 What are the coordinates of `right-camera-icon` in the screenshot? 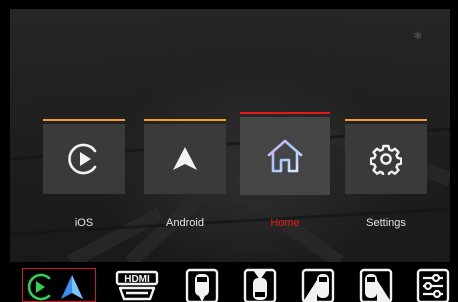 It's located at (376, 285).